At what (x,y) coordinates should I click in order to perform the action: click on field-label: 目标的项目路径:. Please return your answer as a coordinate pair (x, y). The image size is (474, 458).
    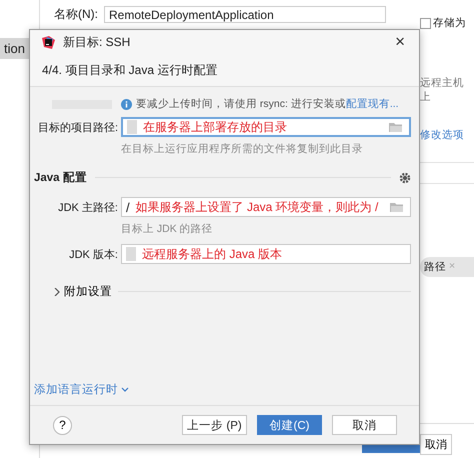
    Looking at the image, I should click on (77, 127).